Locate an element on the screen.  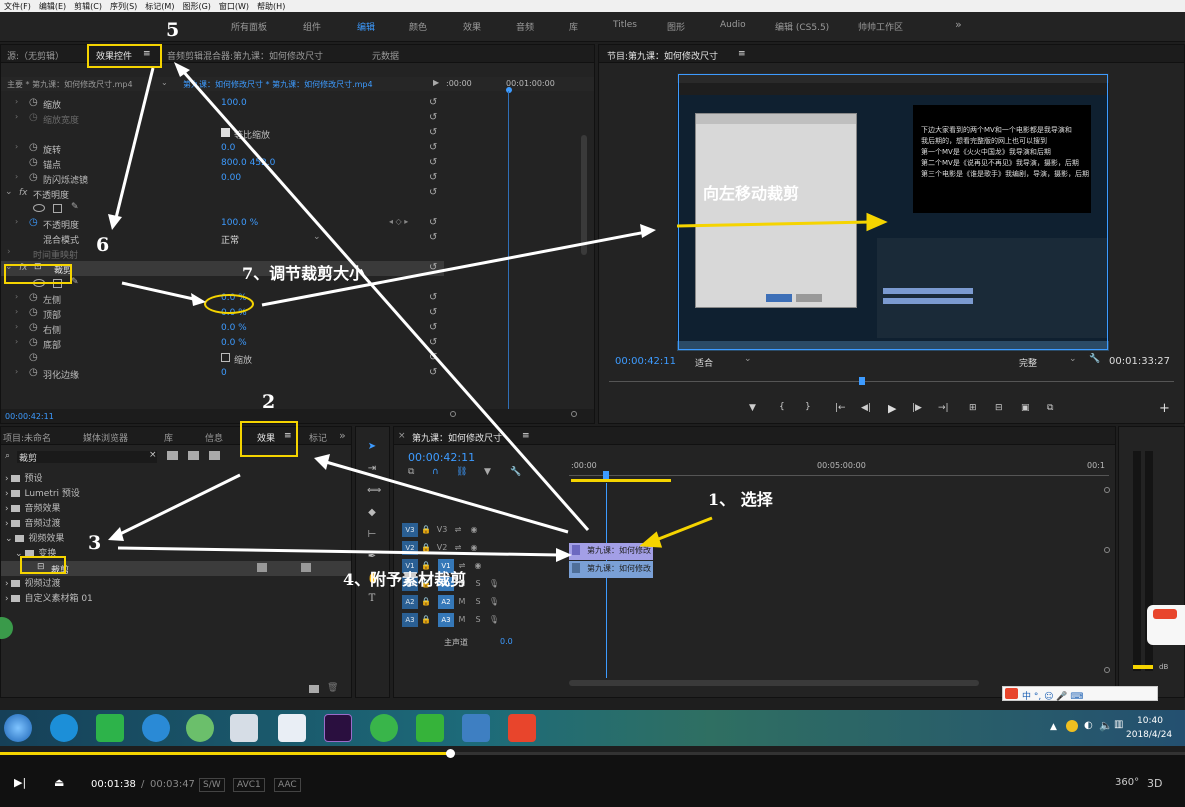
annotation-step-4: 4、附予素材裁剪 is located at coordinates (405, 579).